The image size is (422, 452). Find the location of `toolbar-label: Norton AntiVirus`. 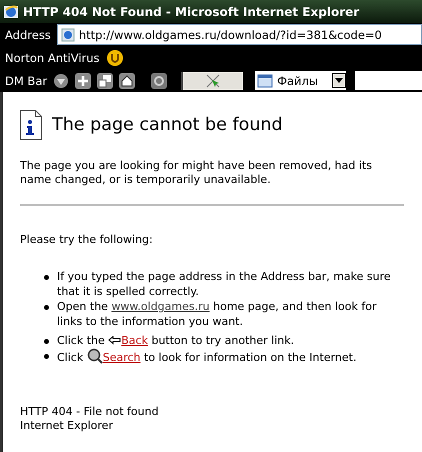

toolbar-label: Norton AntiVirus is located at coordinates (52, 57).